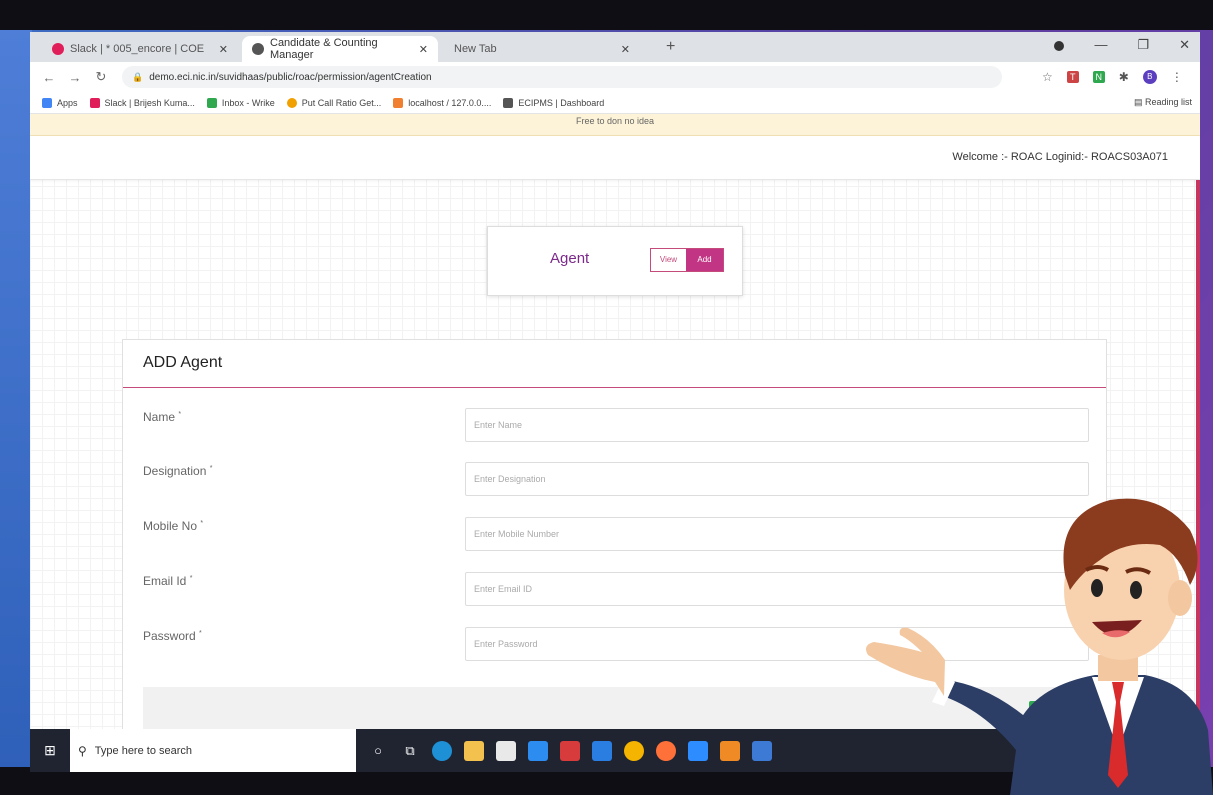 The width and height of the screenshot is (1213, 795). Describe the element at coordinates (614, 364) in the screenshot. I see `form-heading: ADD Agent` at that location.